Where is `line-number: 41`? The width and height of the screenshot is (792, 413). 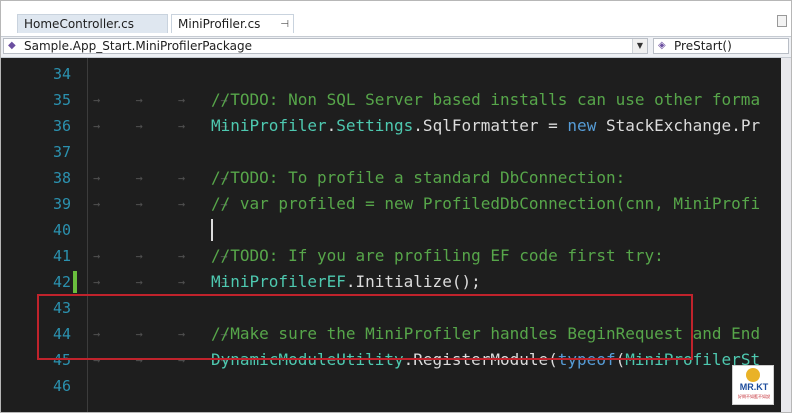 line-number: 41 is located at coordinates (61, 256).